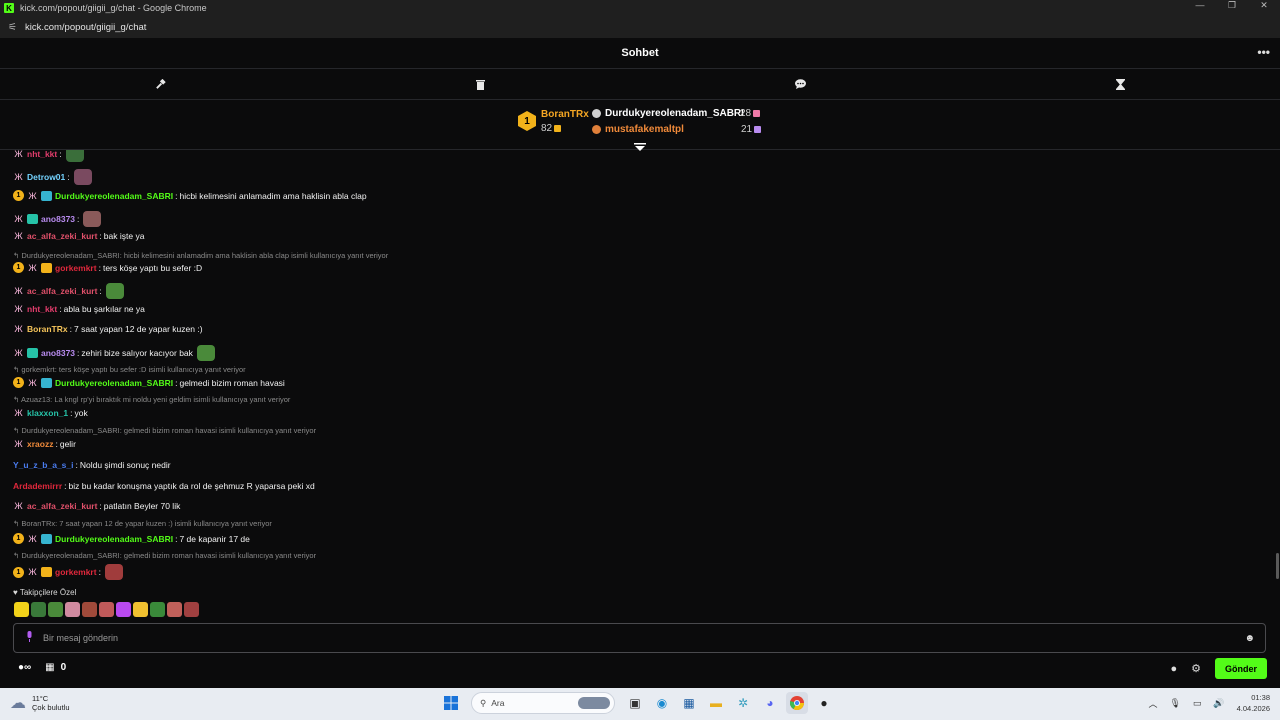 This screenshot has height=720, width=1280. I want to click on weather-widget: ☁ 11°C Çok bulutlu, so click(40, 703).